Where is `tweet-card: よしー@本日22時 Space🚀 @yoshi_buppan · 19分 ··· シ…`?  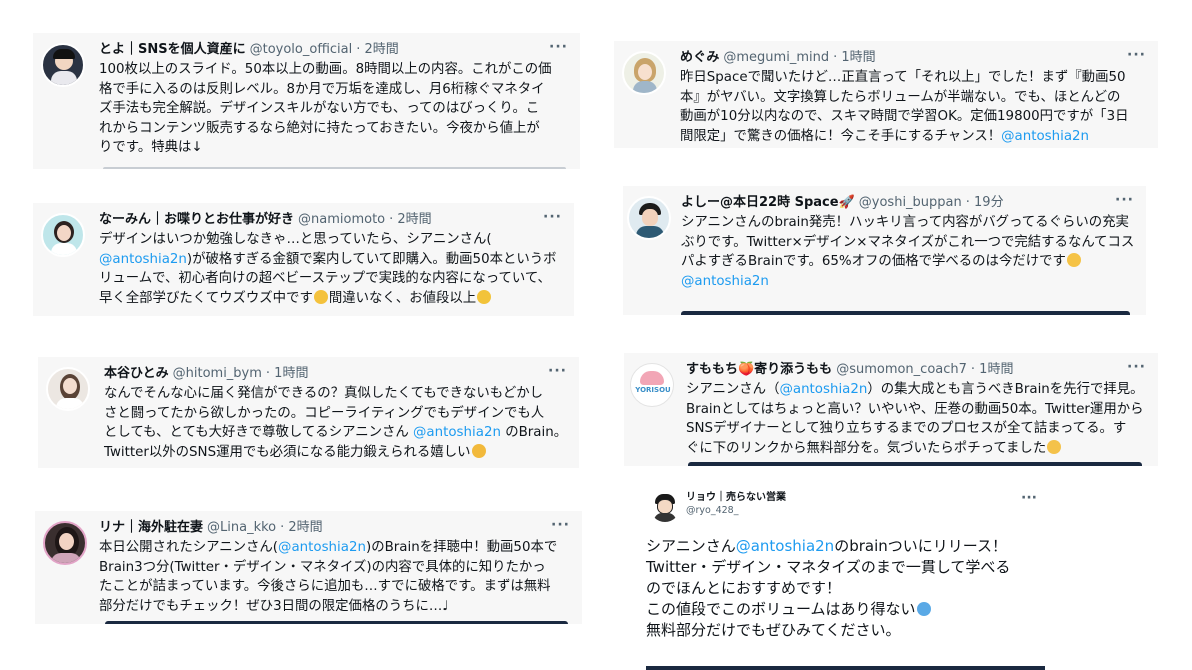 tweet-card: よしー@本日22時 Space🚀 @yoshi_buppan · 19分 ··· シ… is located at coordinates (884, 250).